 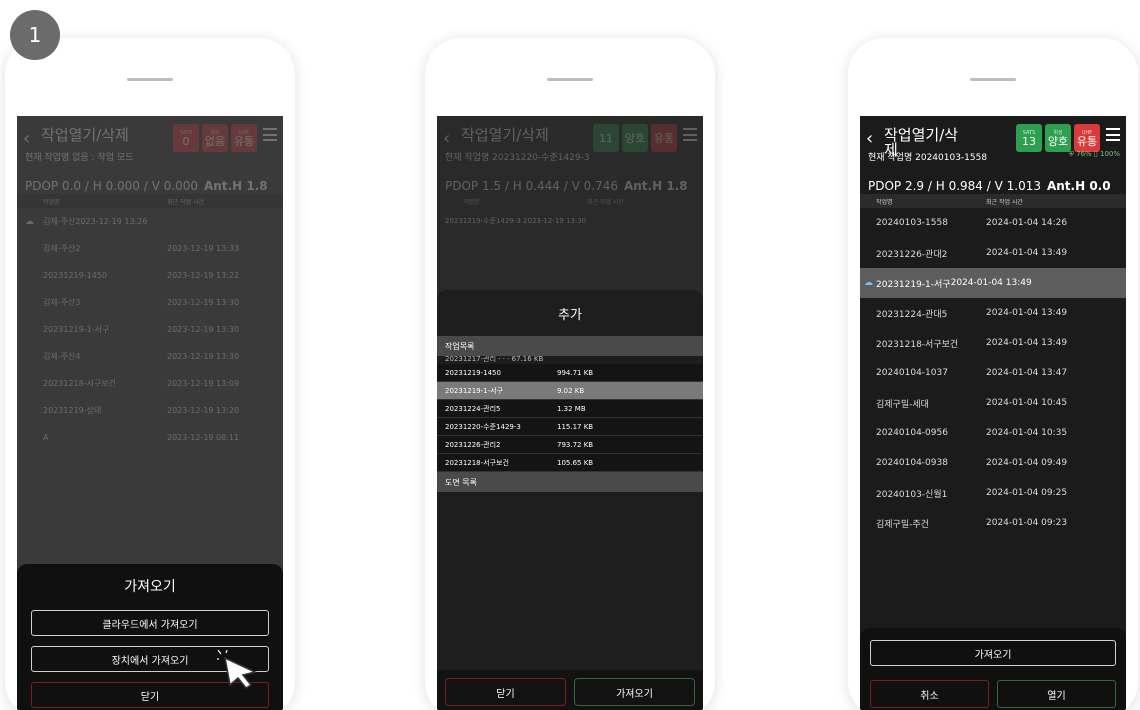 I want to click on modal-title: 추가, so click(x=570, y=315).